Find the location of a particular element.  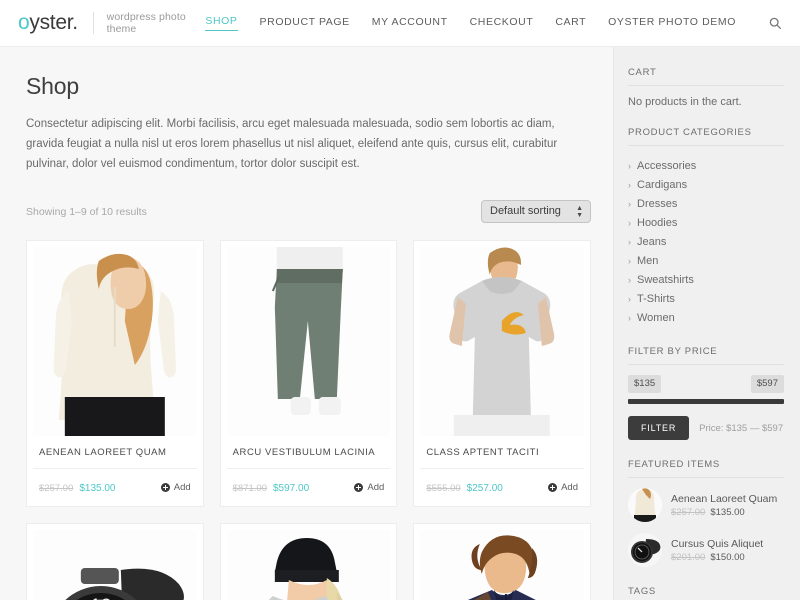

price-old: $871.00 is located at coordinates (249, 489).